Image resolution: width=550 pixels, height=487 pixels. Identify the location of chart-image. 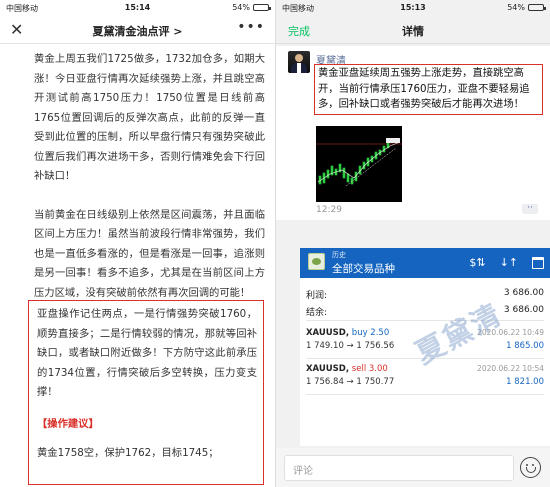
(359, 164).